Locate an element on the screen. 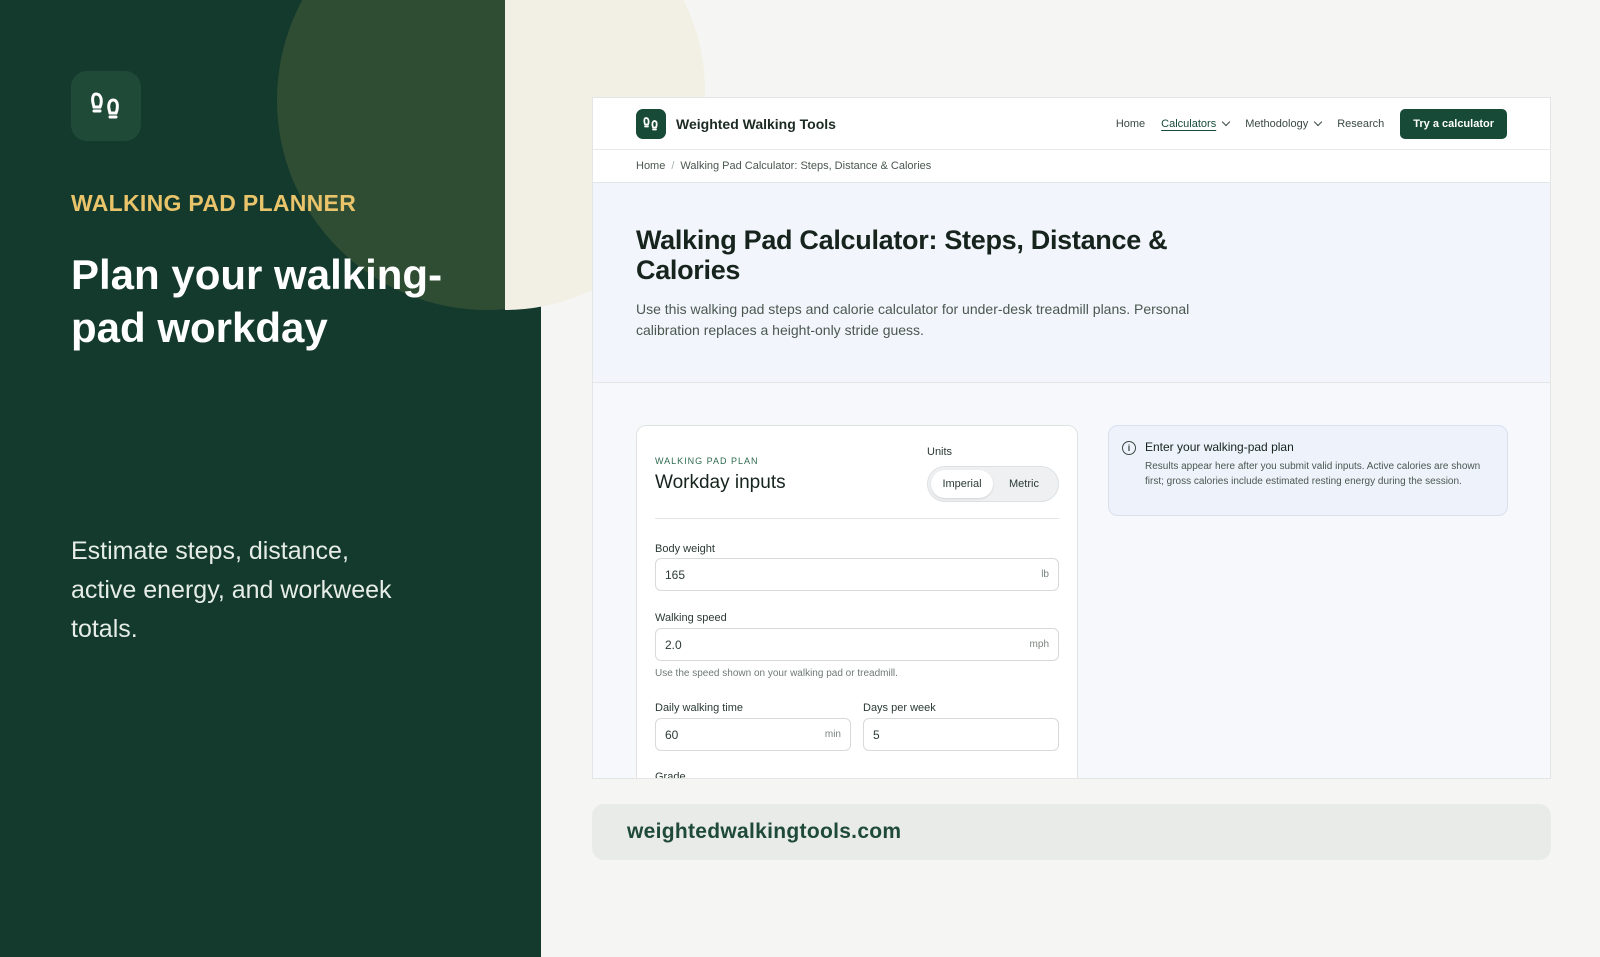 The width and height of the screenshot is (1600, 957). walking-speed-input: 2.0 mph is located at coordinates (857, 644).